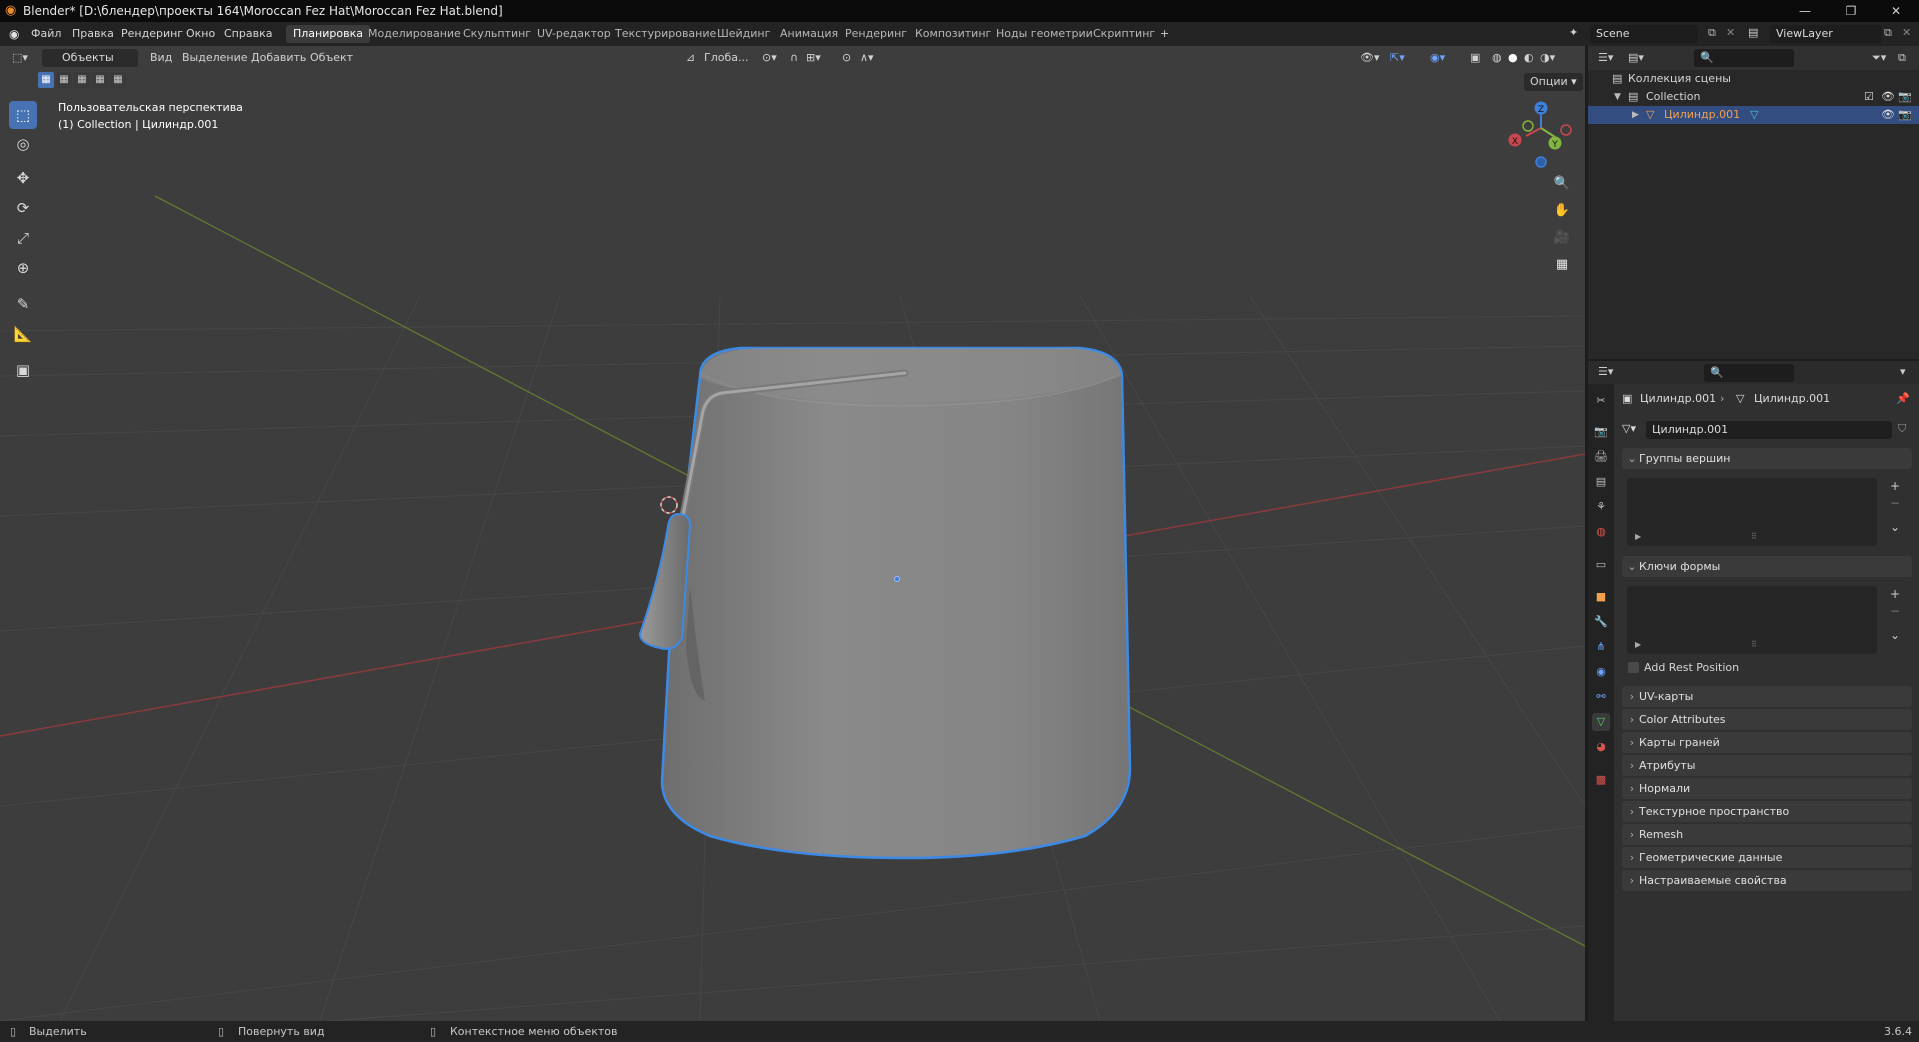  I want to click on select-new-icon: ▦, so click(46, 80).